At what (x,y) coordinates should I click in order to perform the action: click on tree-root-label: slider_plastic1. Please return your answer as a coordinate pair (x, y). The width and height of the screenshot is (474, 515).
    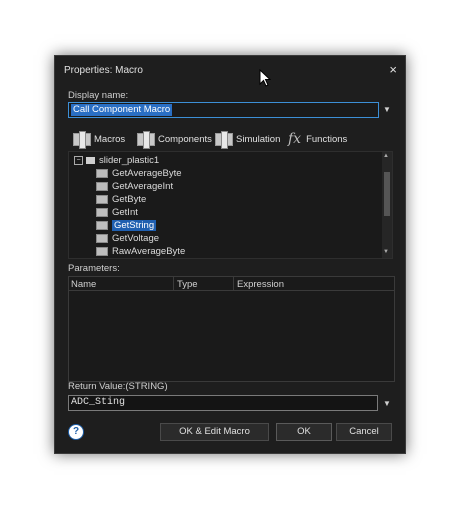
    Looking at the image, I should click on (129, 160).